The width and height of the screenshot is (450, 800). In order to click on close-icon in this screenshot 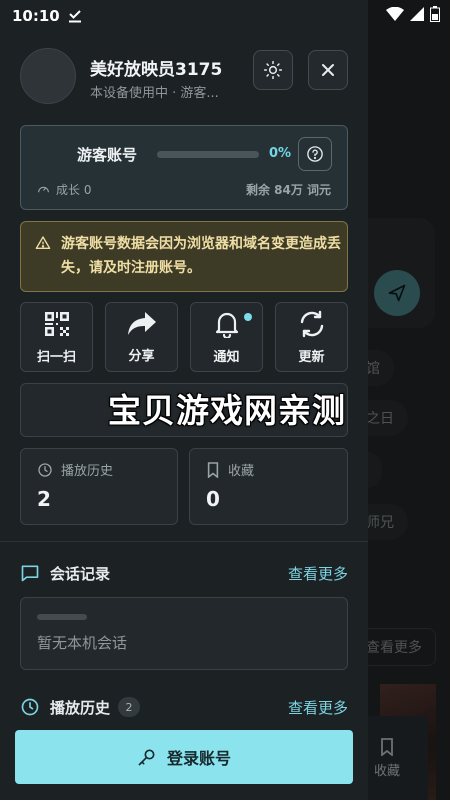, I will do `click(328, 70)`.